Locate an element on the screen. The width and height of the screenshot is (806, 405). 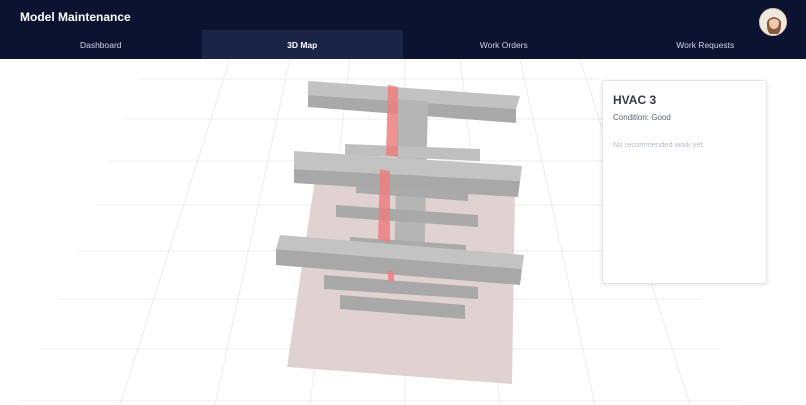
tab-dashboard: Dashboard is located at coordinates (101, 44).